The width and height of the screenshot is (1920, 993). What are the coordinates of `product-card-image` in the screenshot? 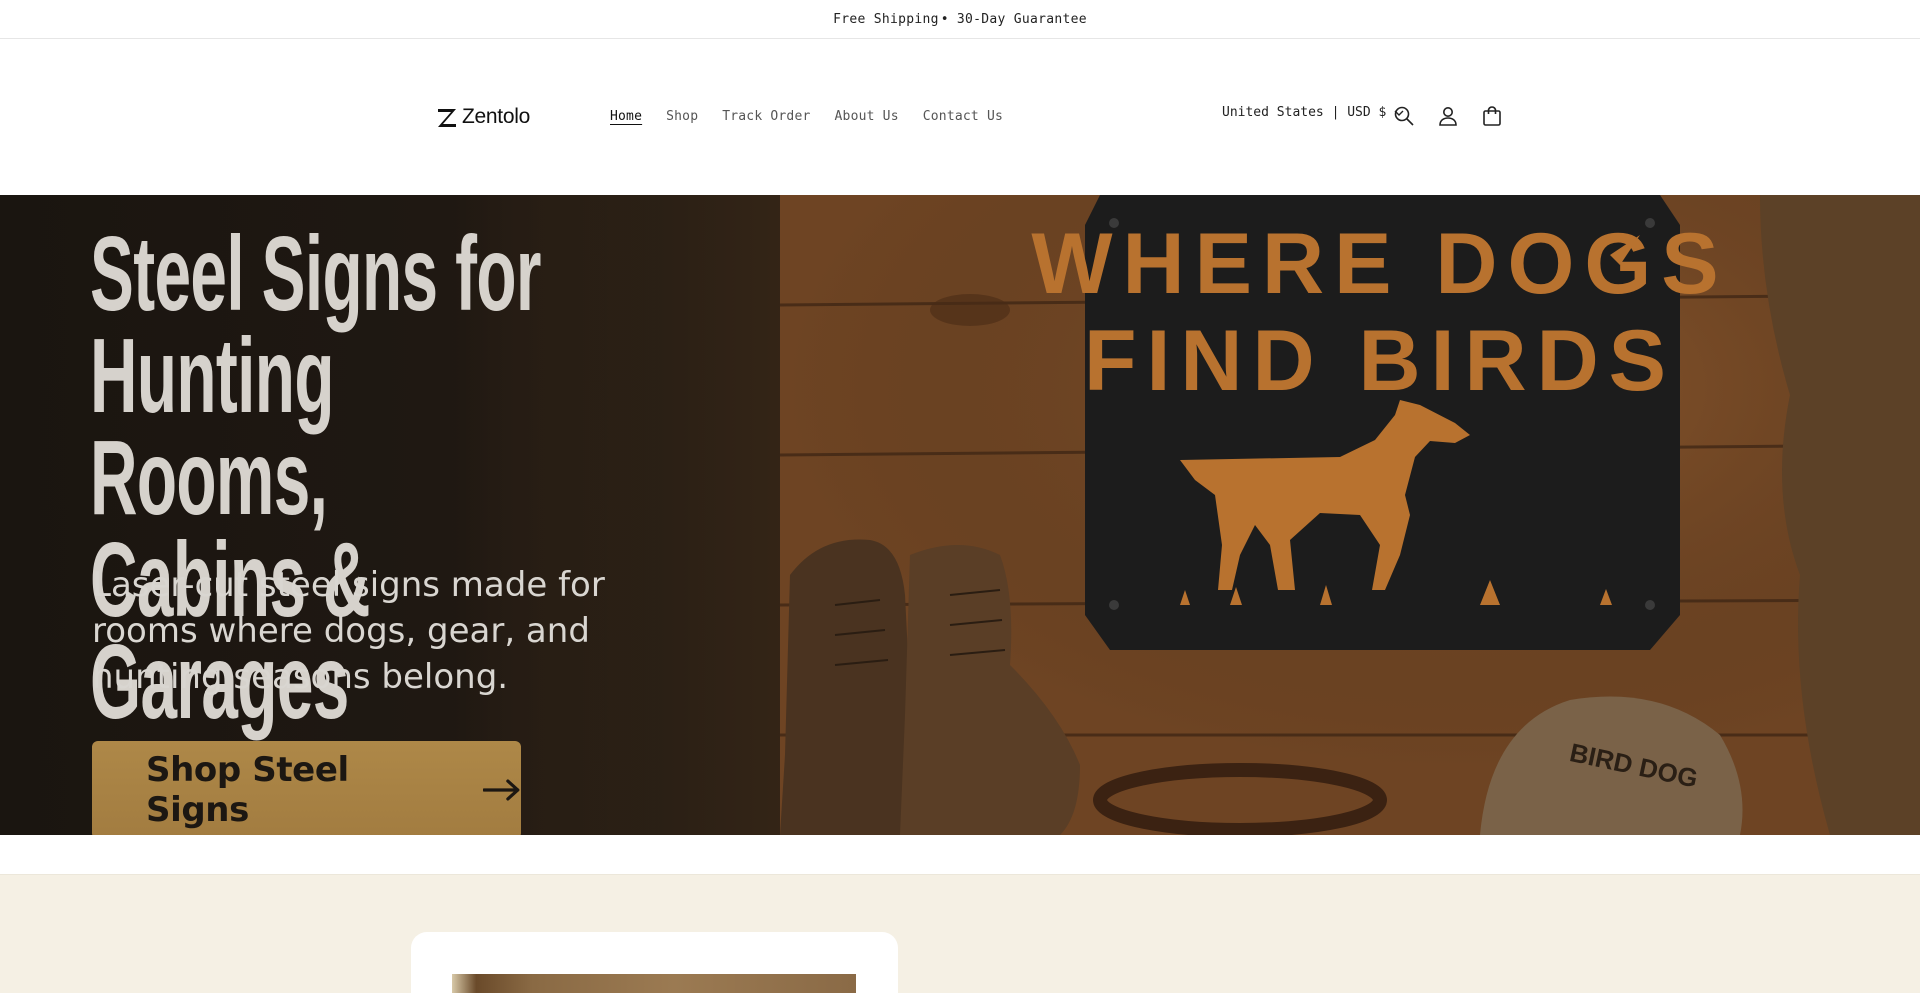 It's located at (654, 983).